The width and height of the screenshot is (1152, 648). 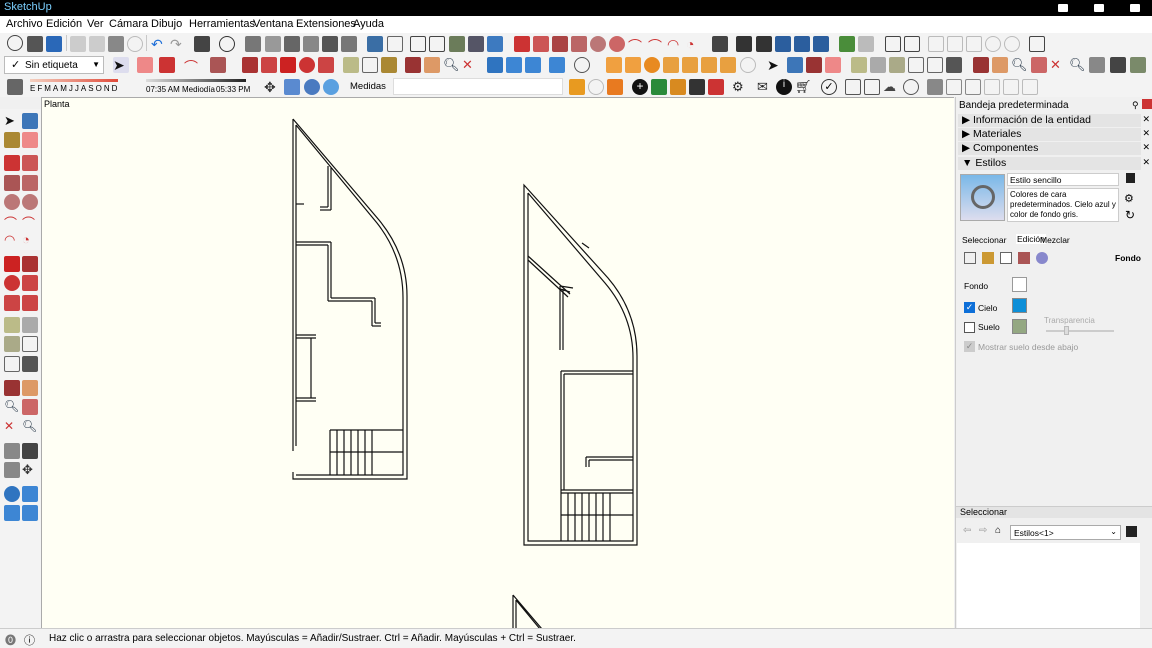 What do you see at coordinates (795, 65) in the screenshot?
I see `component-tool-icon` at bounding box center [795, 65].